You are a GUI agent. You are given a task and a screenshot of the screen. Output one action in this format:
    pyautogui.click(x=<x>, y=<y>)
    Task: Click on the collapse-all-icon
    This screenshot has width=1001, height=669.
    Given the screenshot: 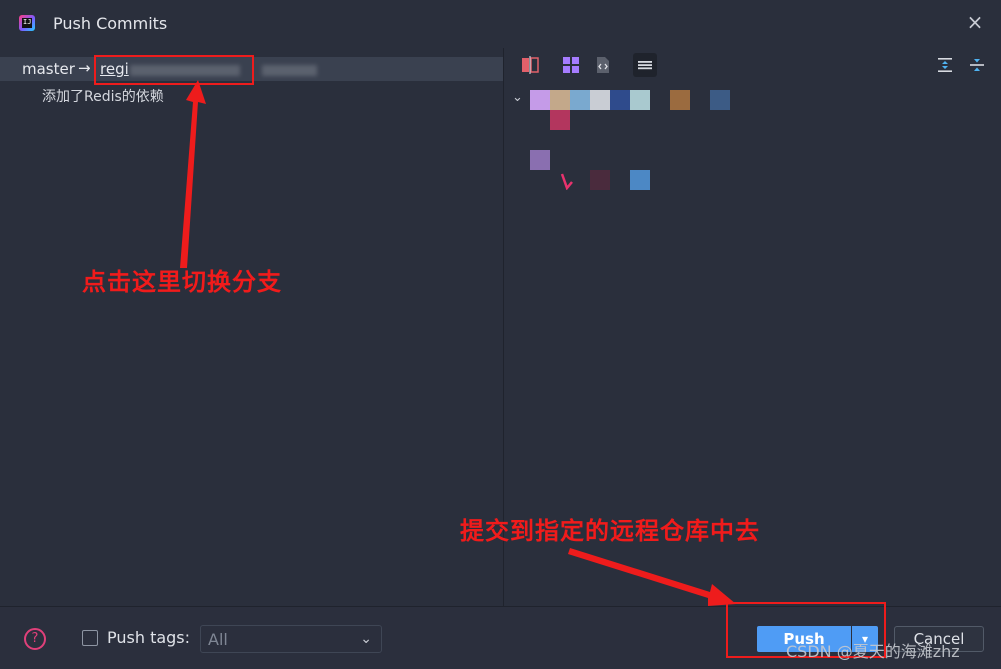 What is the action you would take?
    pyautogui.click(x=977, y=65)
    